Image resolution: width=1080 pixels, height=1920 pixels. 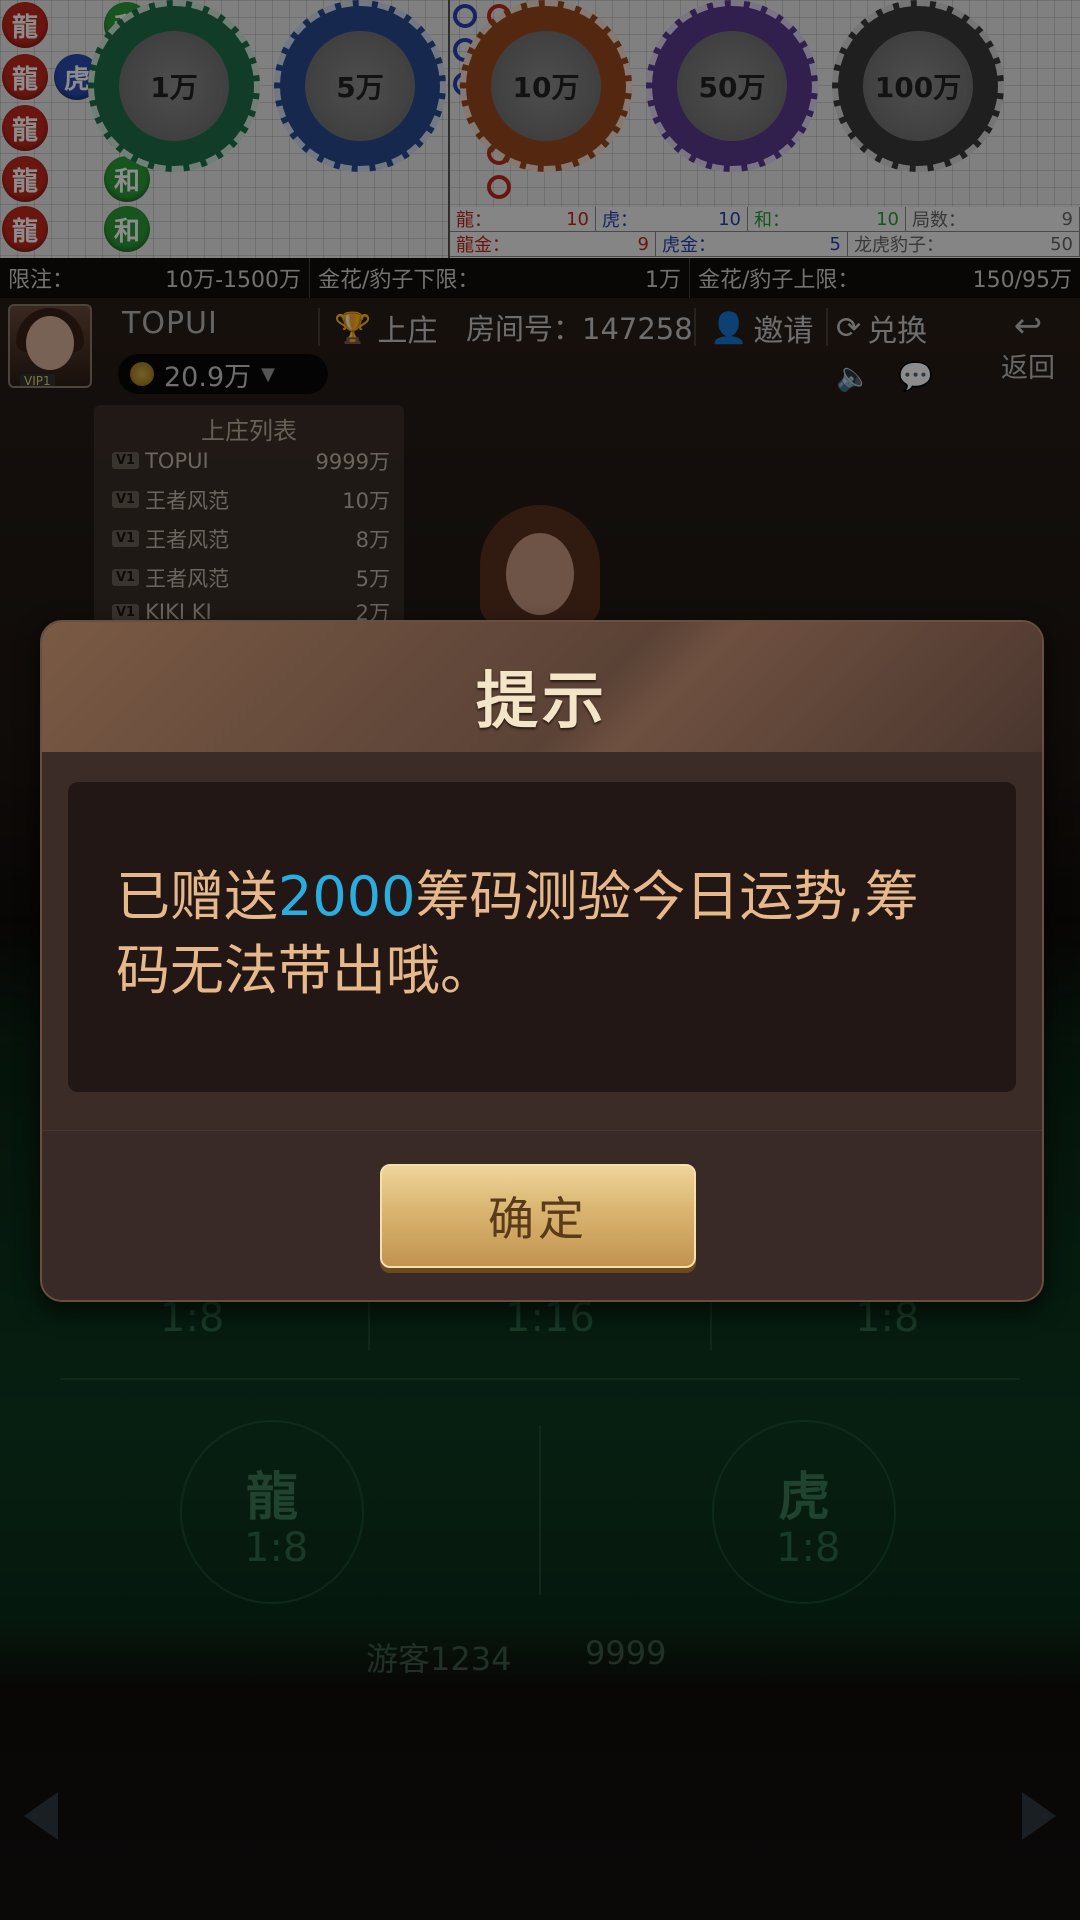 I want to click on message-highlight-amount: 2000, so click(x=347, y=896).